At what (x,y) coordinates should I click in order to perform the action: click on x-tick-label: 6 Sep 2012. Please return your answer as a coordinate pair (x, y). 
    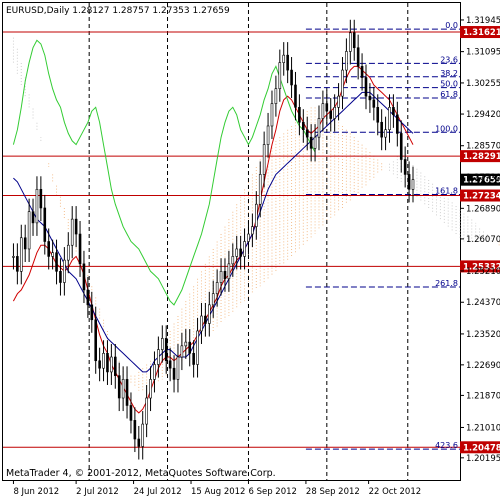
    Looking at the image, I should click on (272, 492).